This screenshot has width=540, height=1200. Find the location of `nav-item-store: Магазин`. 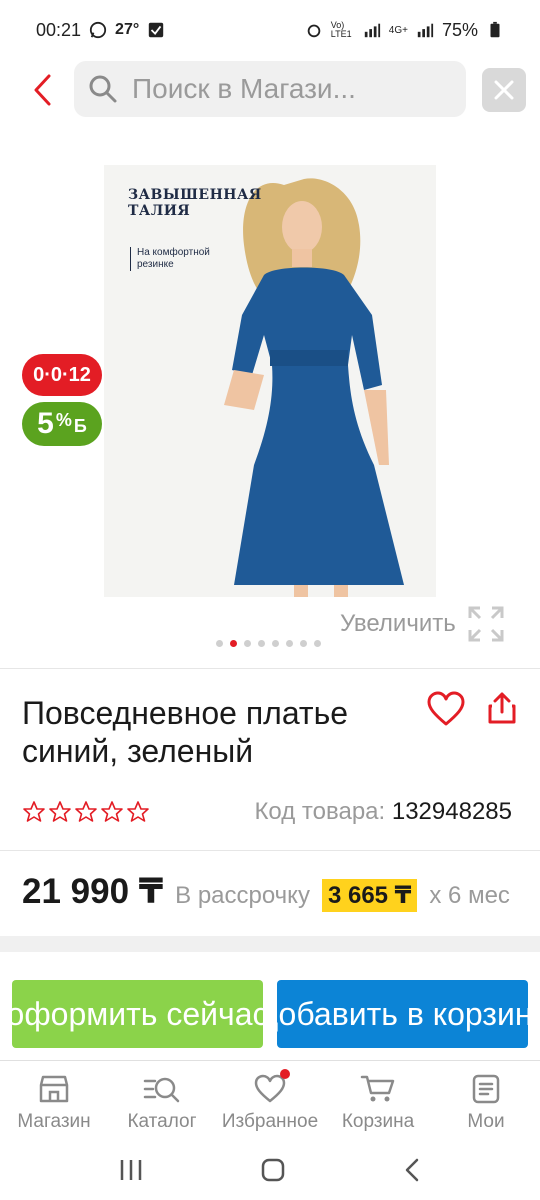

nav-item-store: Магазин is located at coordinates (54, 1100).